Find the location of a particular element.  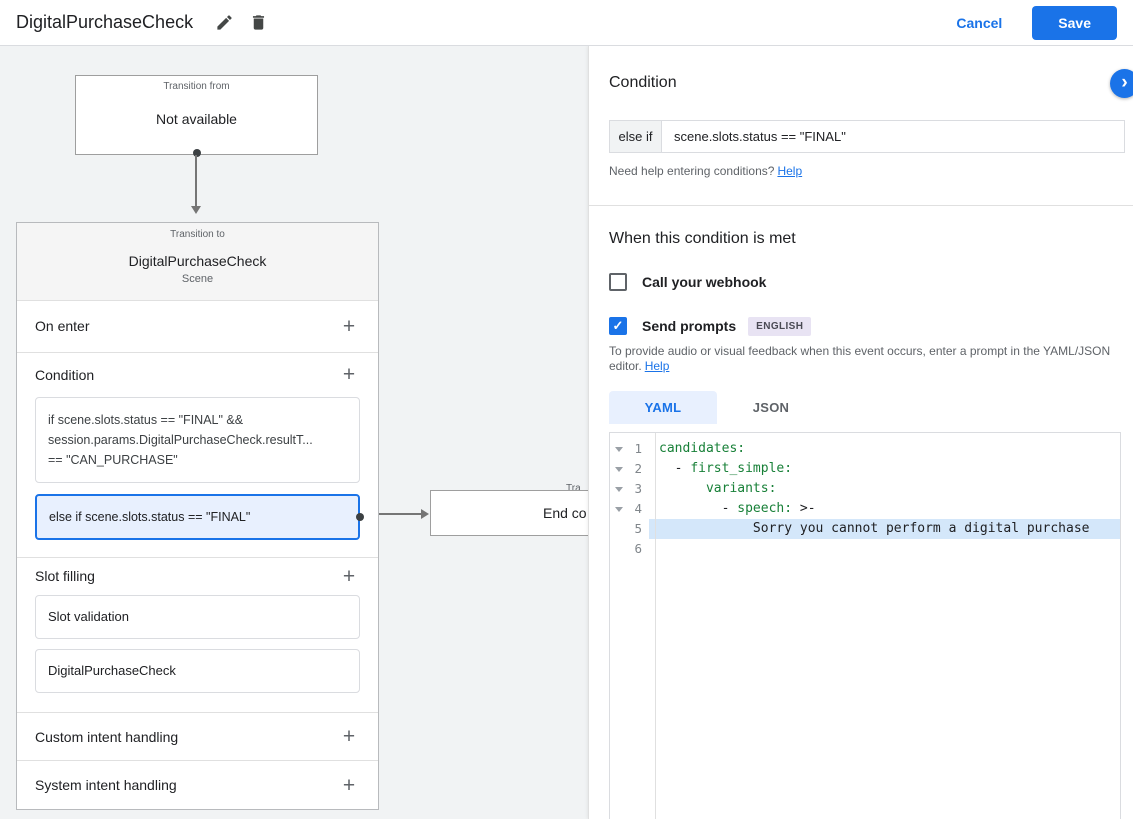

panel-title: Condition is located at coordinates (643, 82).